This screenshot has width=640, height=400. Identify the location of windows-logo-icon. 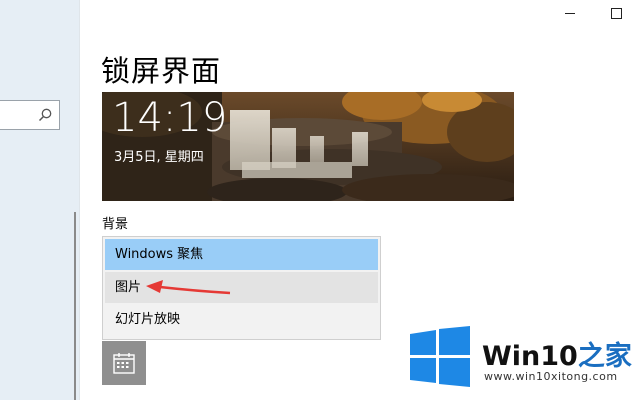
(440, 356).